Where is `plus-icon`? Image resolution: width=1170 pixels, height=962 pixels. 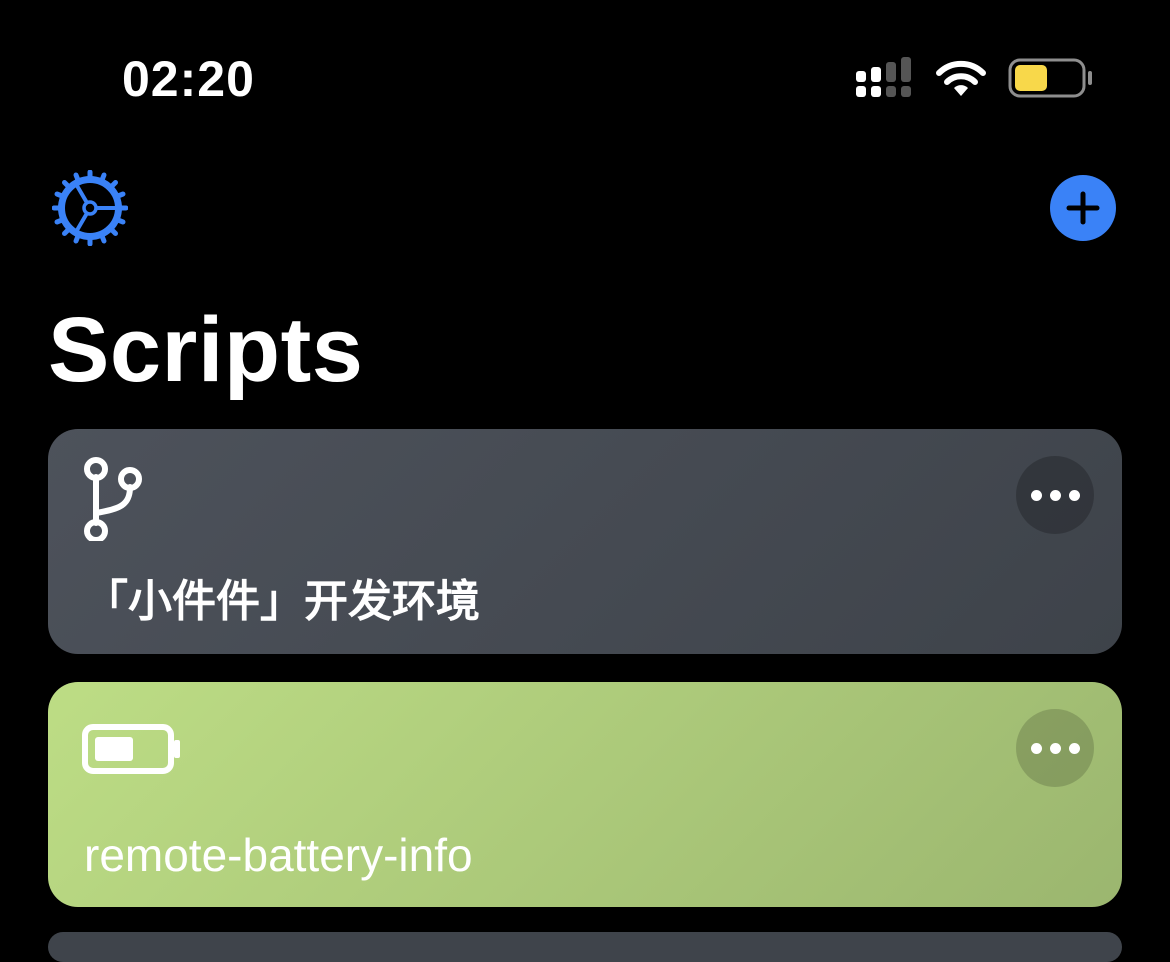 plus-icon is located at coordinates (1083, 208).